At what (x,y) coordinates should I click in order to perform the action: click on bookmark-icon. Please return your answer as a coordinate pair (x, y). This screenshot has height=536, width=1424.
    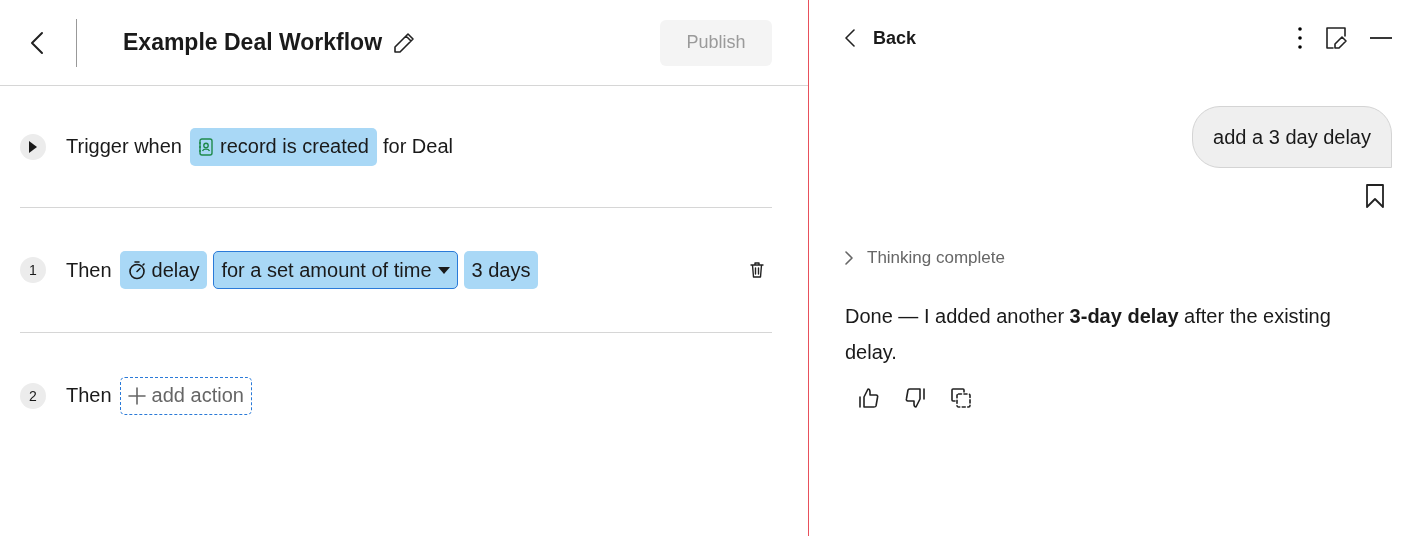
    Looking at the image, I should click on (1375, 196).